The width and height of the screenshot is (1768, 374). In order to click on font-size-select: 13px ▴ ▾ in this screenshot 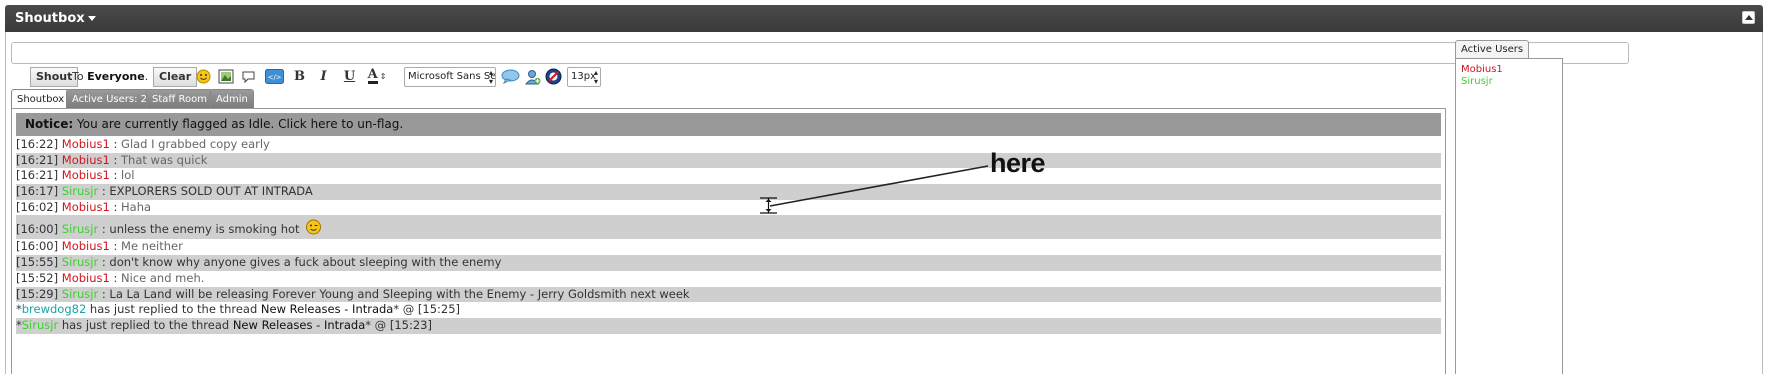, I will do `click(584, 77)`.